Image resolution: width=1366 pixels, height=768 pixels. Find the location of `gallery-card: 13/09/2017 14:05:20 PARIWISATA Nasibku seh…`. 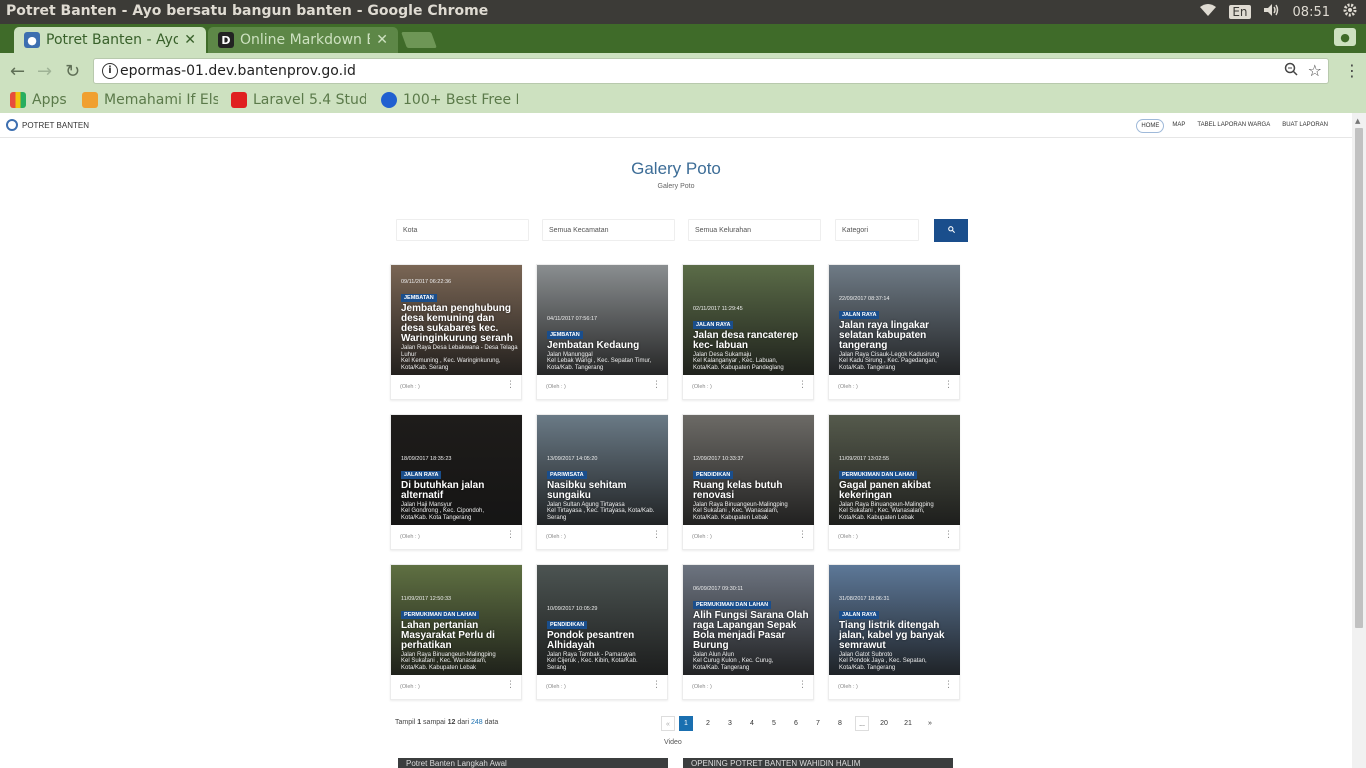

gallery-card: 13/09/2017 14:05:20 PARIWISATA Nasibku seh… is located at coordinates (602, 482).